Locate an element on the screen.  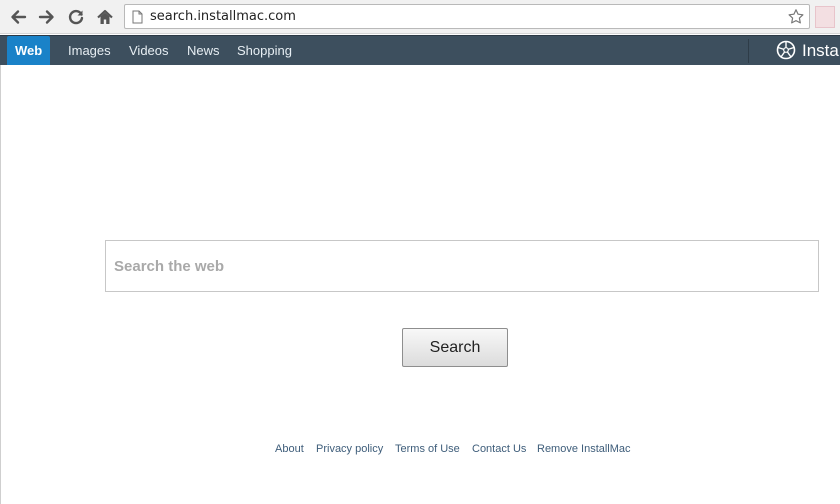
navbar-divider is located at coordinates (748, 51).